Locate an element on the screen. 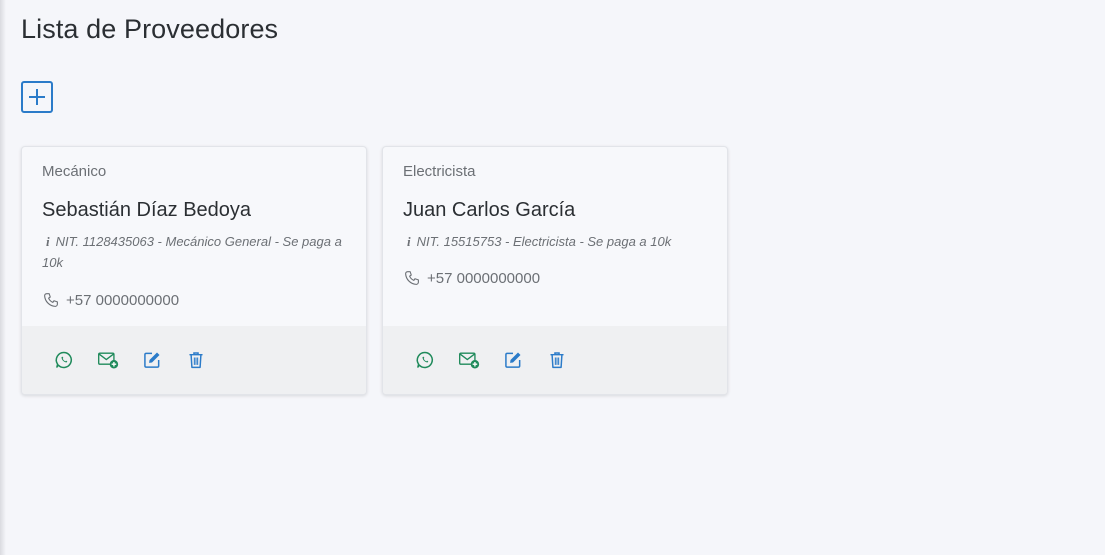 The width and height of the screenshot is (1105, 555). provider-category: Electricista is located at coordinates (439, 171).